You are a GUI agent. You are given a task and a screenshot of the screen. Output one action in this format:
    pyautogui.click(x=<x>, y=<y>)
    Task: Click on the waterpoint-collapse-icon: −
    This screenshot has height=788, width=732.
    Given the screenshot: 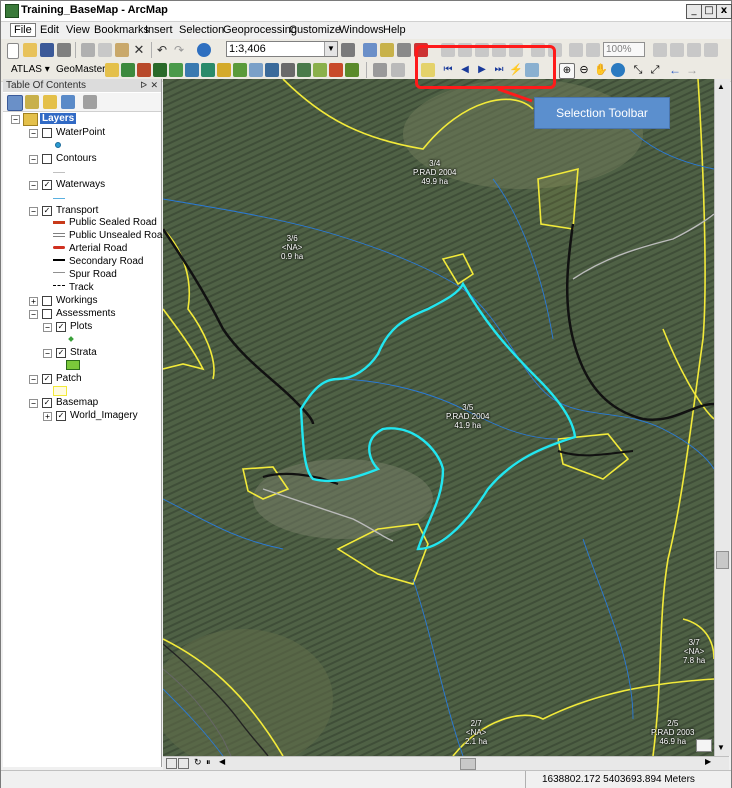 What is the action you would take?
    pyautogui.click(x=33, y=133)
    